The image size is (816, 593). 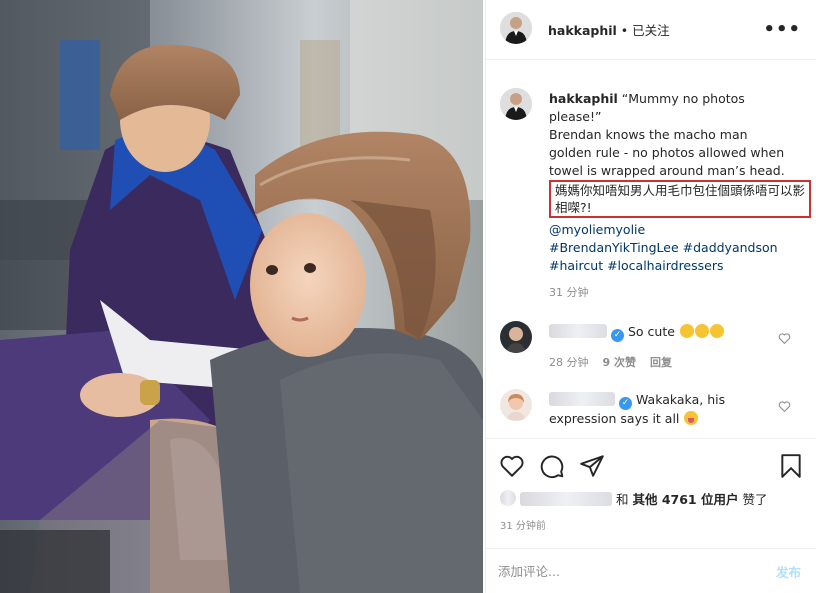 I want to click on comment-icon, so click(x=552, y=466).